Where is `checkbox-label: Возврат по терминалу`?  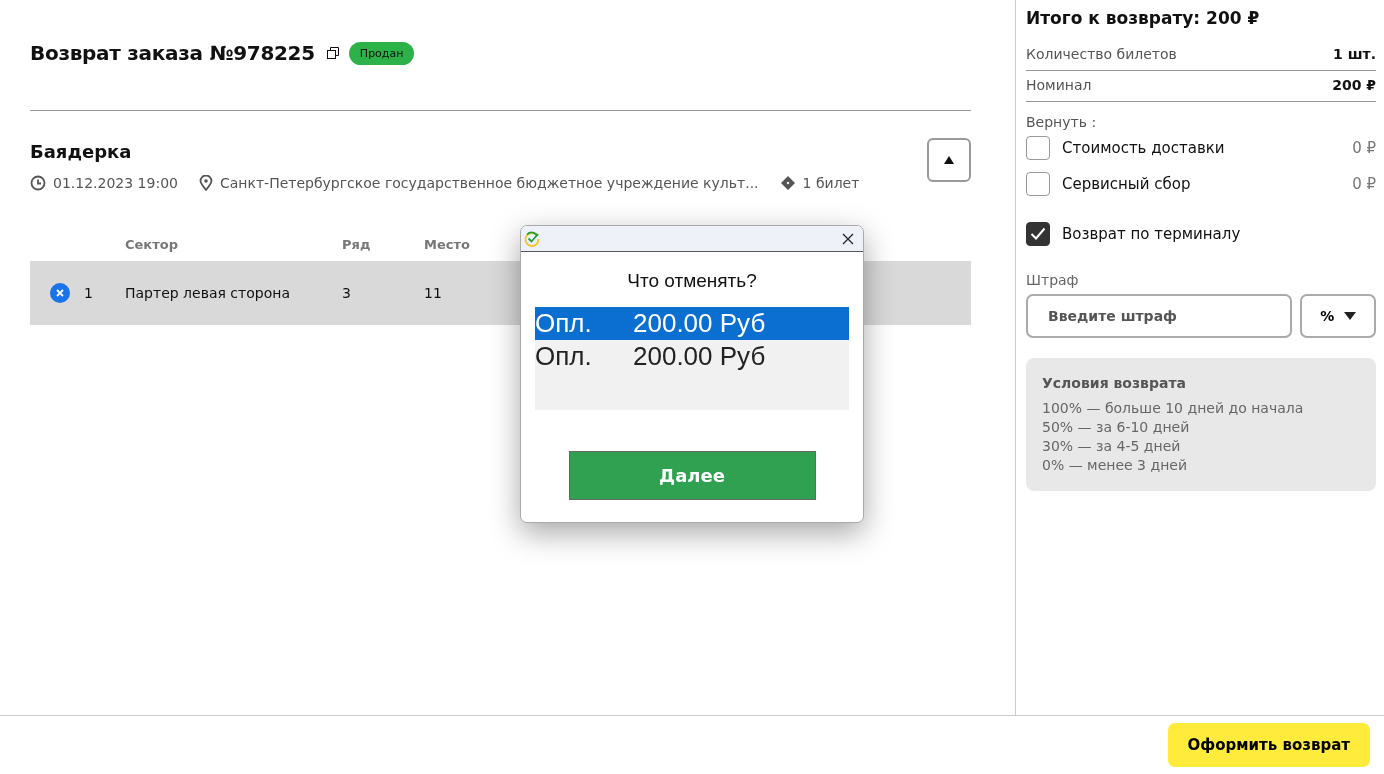 checkbox-label: Возврат по терминалу is located at coordinates (1152, 234).